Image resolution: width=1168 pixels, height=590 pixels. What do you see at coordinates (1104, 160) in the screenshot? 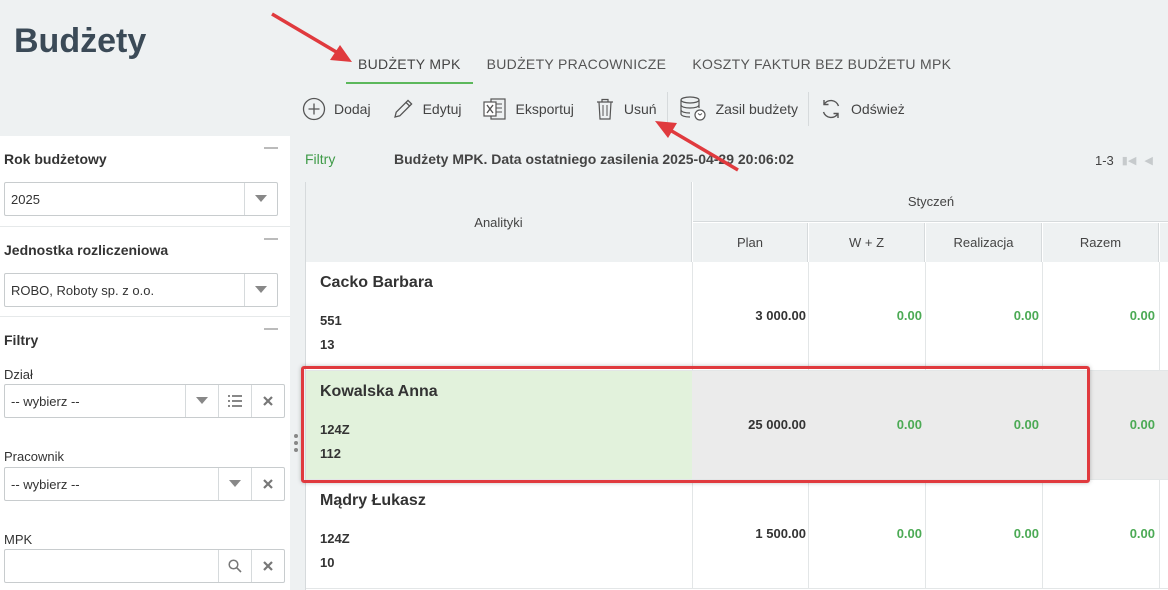
I see `pager-range: 1-3` at bounding box center [1104, 160].